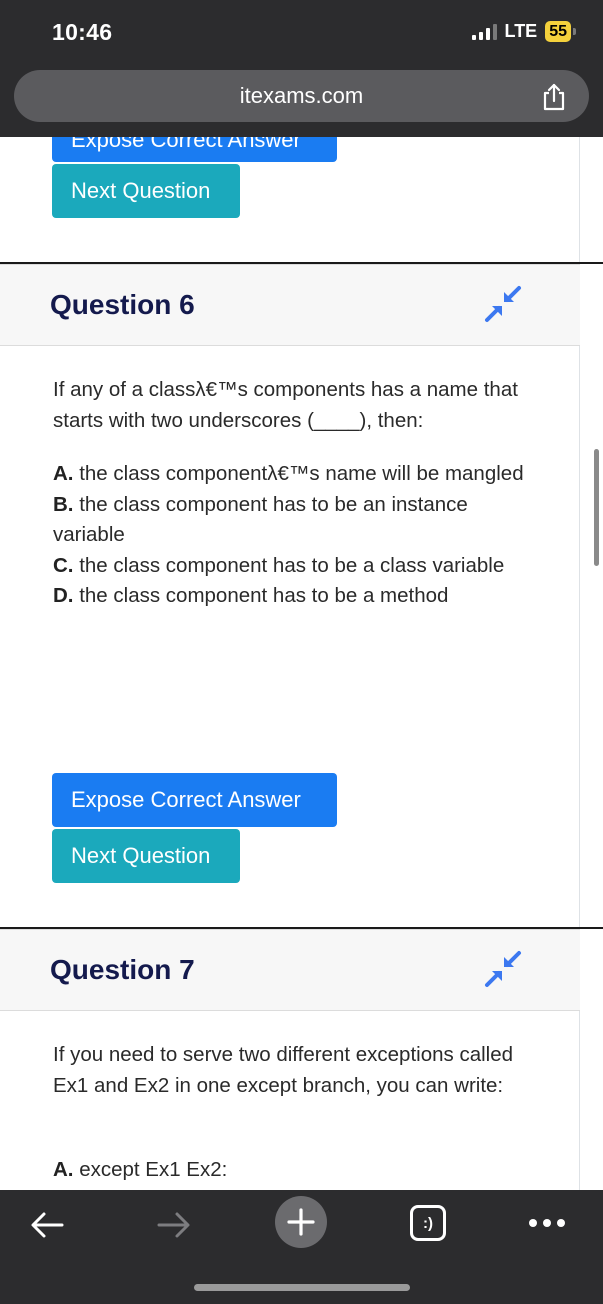 The width and height of the screenshot is (603, 1304). I want to click on share-icon, so click(554, 97).